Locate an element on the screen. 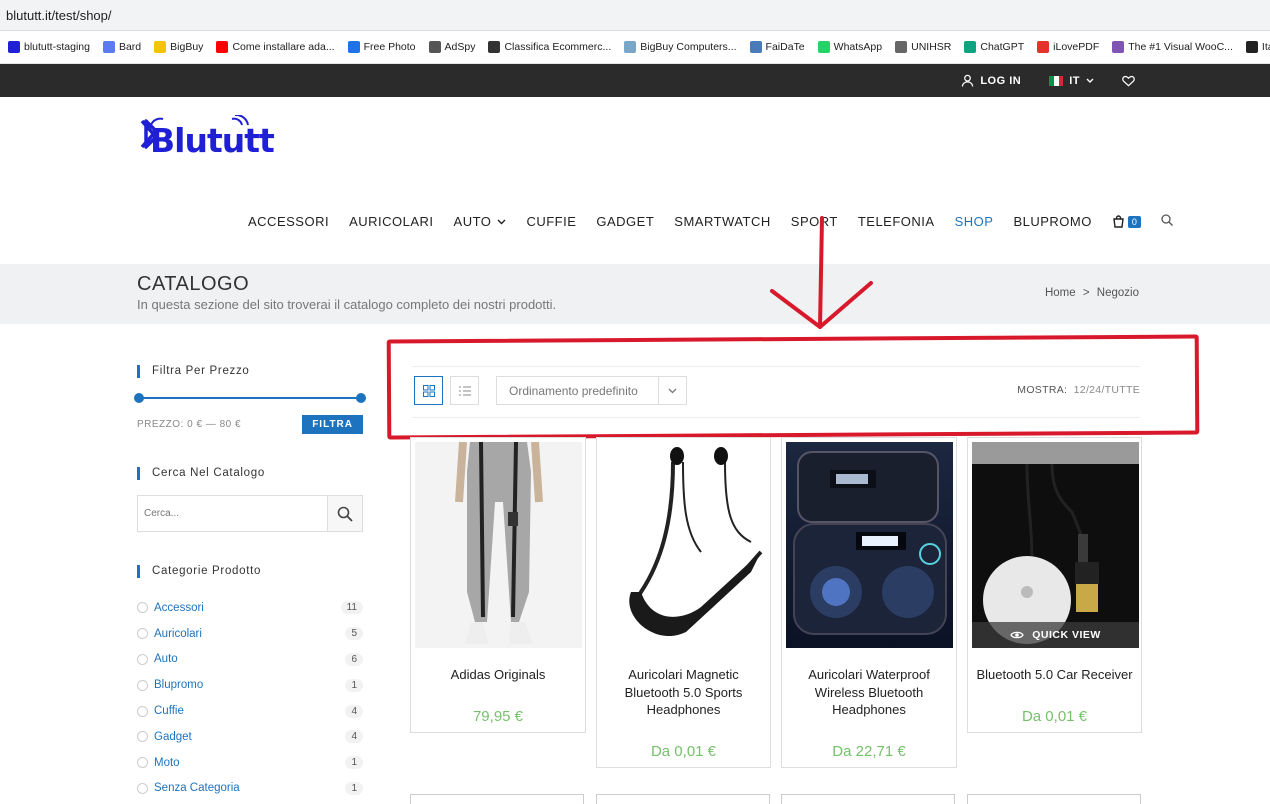 The width and height of the screenshot is (1270, 804). product-card: Adidas Originals 79,95 € is located at coordinates (498, 585).